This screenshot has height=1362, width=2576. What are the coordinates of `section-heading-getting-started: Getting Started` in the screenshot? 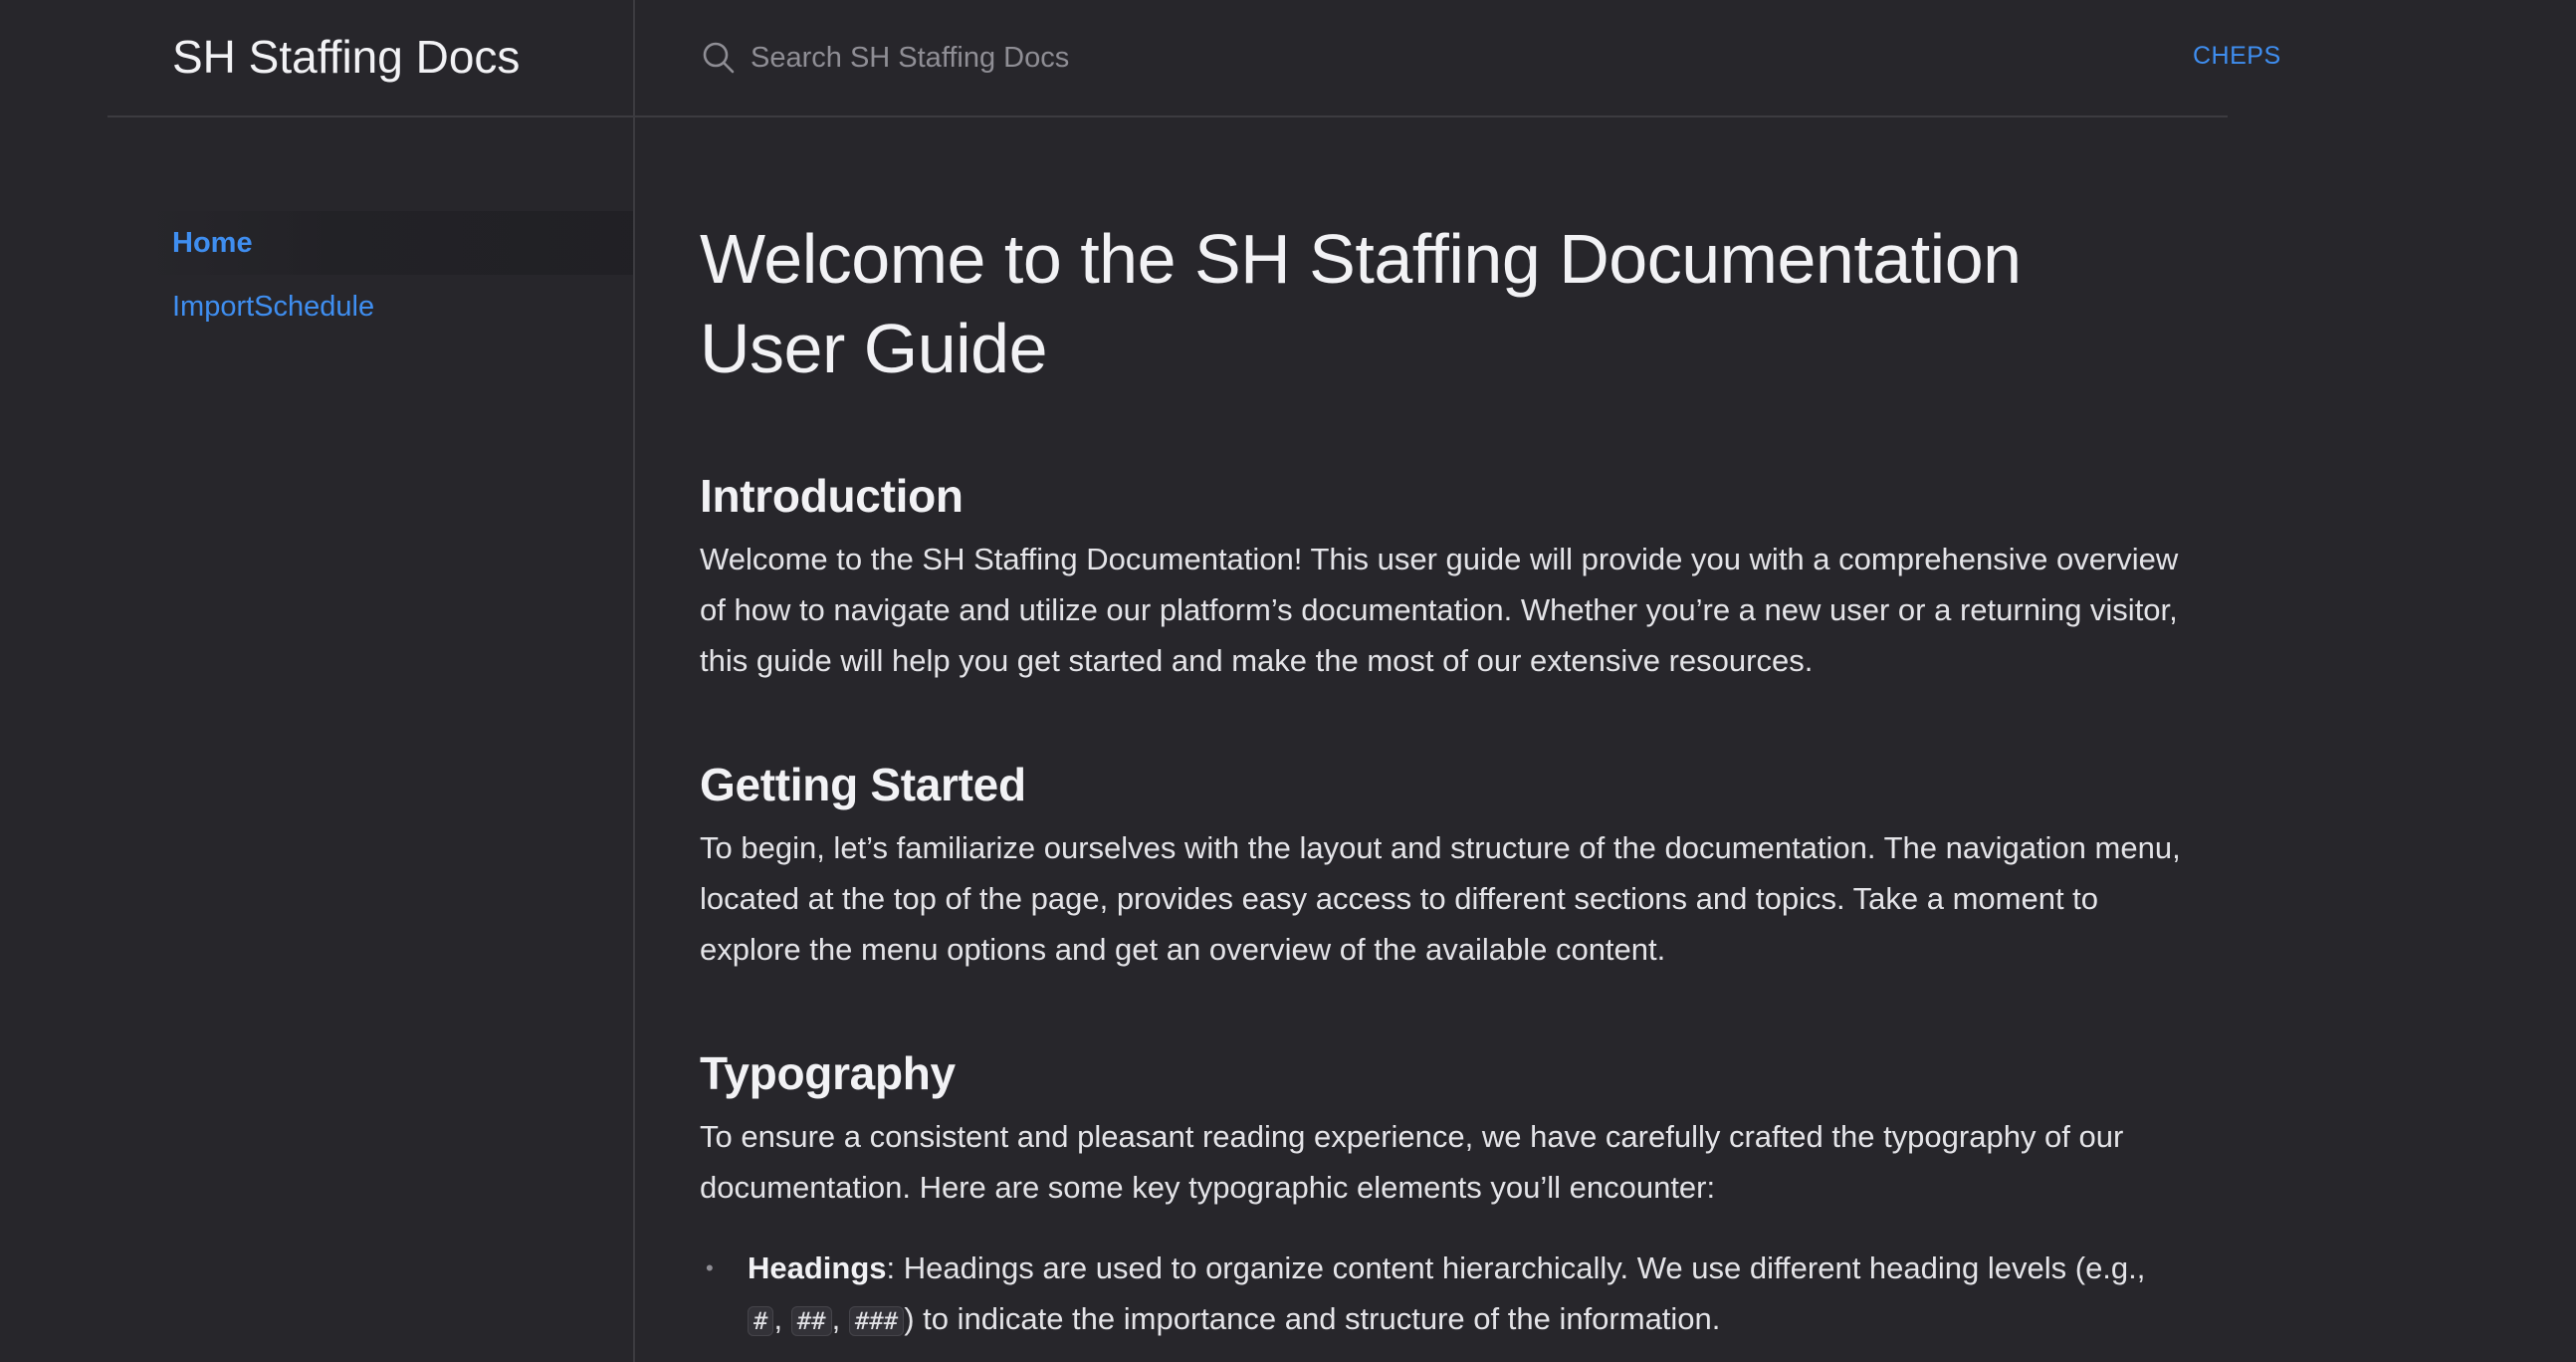 It's located at (863, 784).